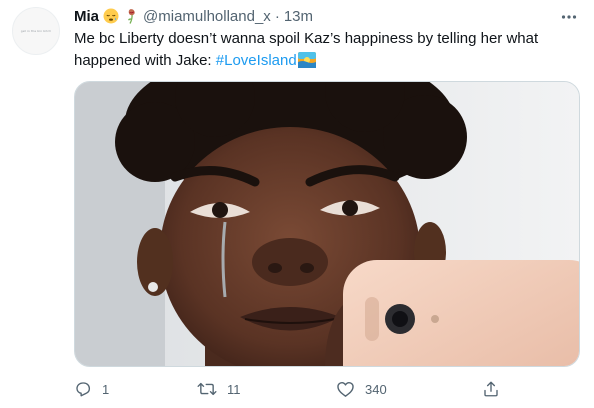  Describe the element at coordinates (106, 389) in the screenshot. I see `reply-count: 1` at that location.